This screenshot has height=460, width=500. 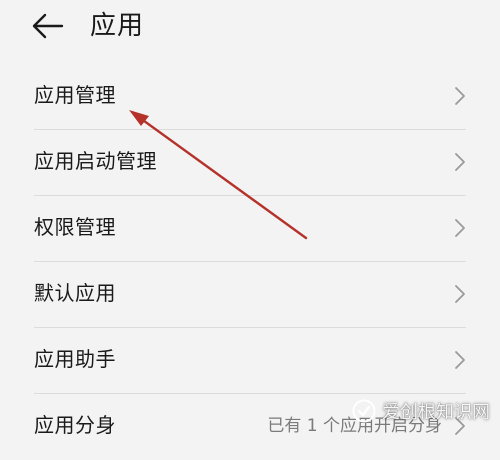 I want to click on page-title: 应用, so click(x=117, y=26).